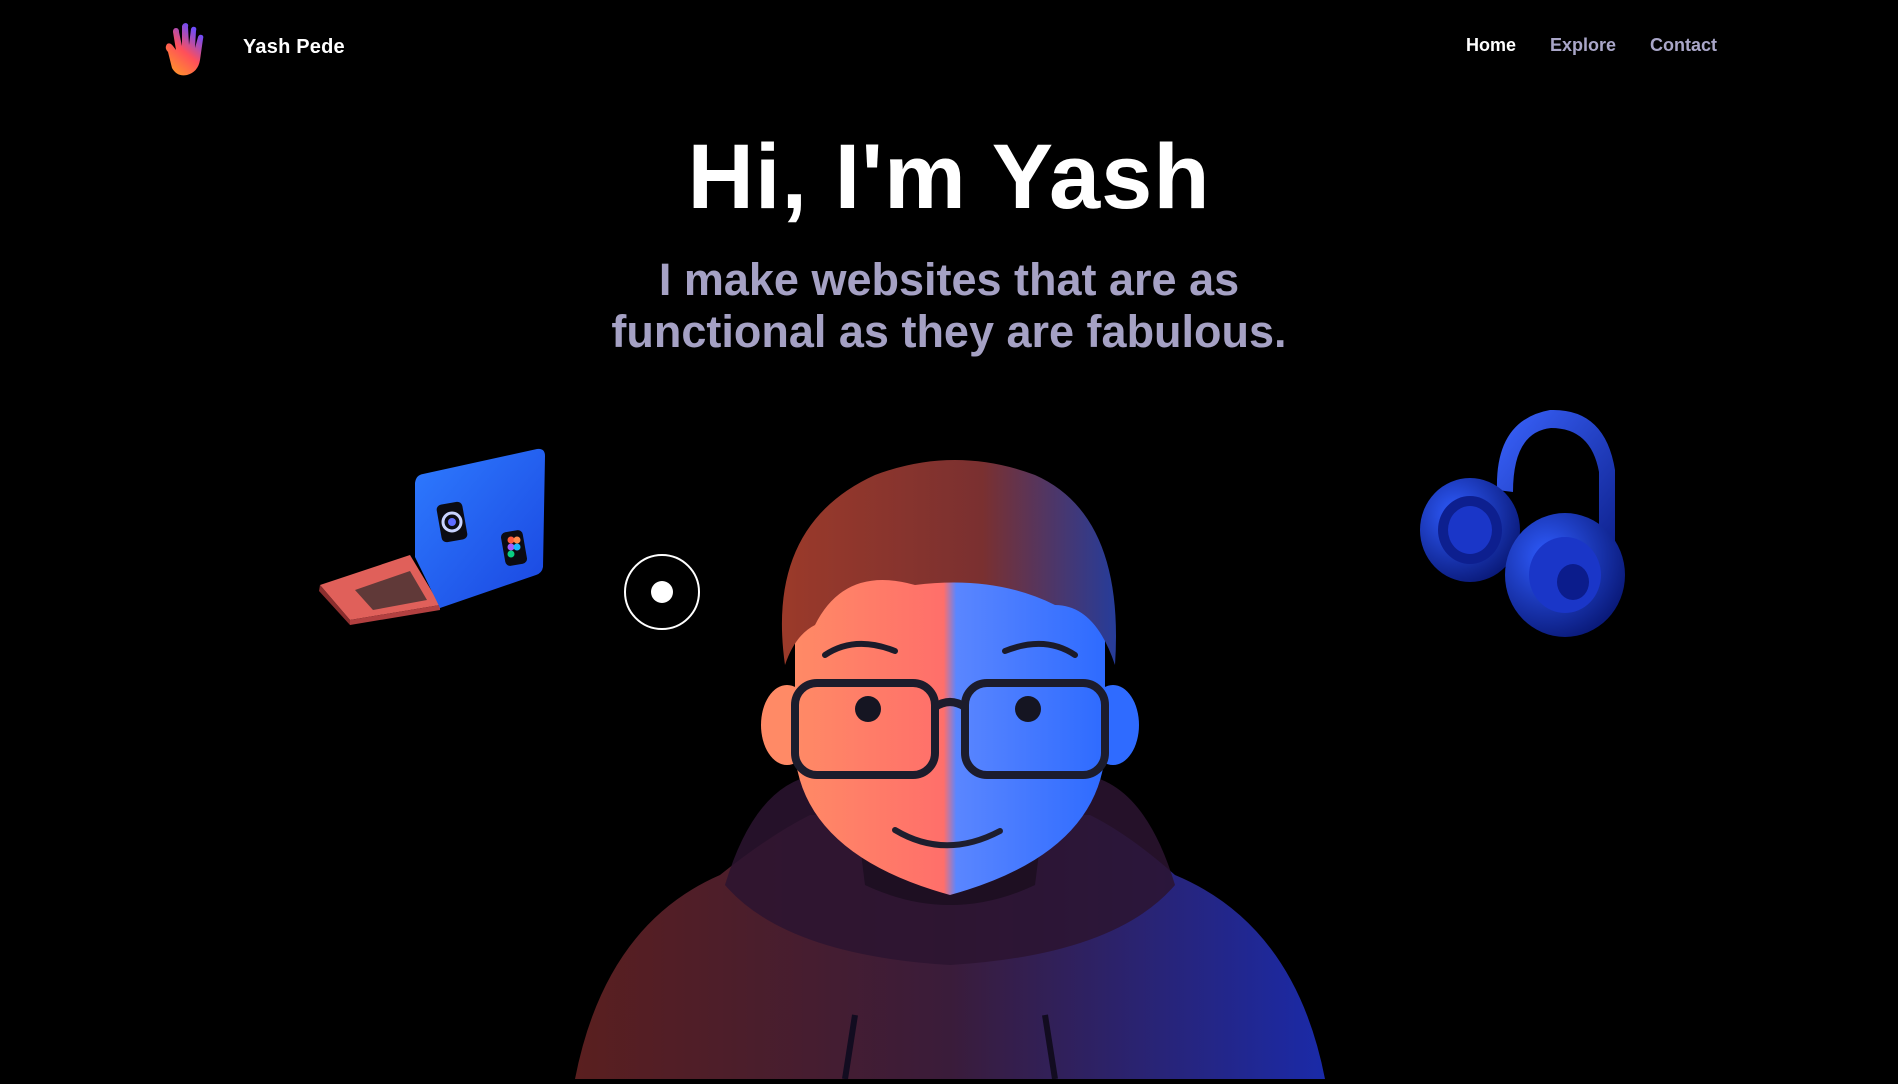 The image size is (1898, 1084). What do you see at coordinates (185, 50) in the screenshot?
I see `logo-hand-icon` at bounding box center [185, 50].